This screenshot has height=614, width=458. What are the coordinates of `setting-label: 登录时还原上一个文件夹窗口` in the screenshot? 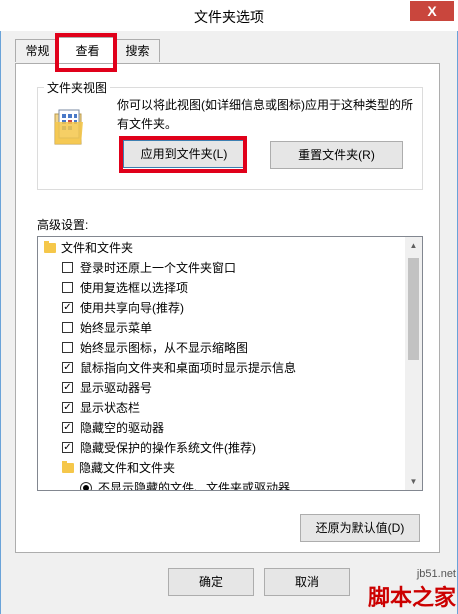 It's located at (158, 268).